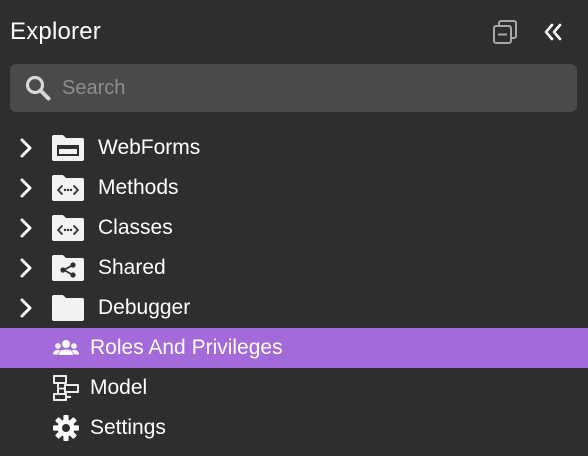  What do you see at coordinates (294, 428) in the screenshot?
I see `tree-item-settings: Settings` at bounding box center [294, 428].